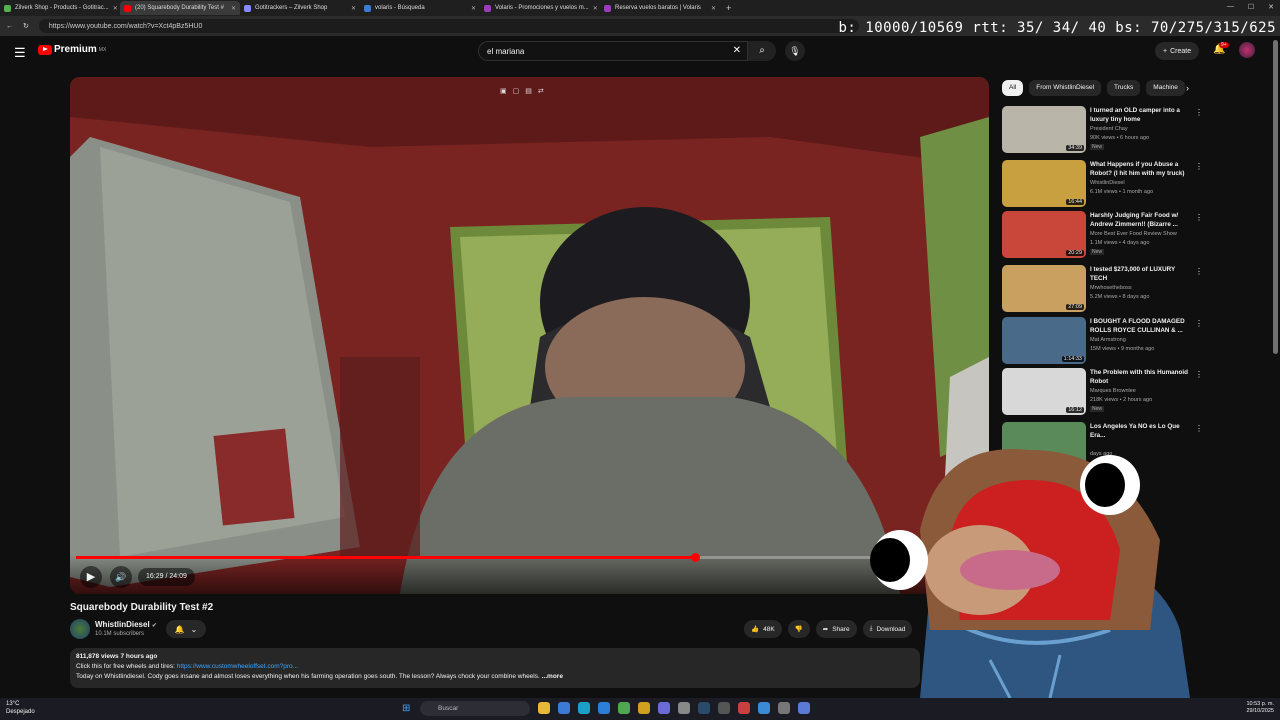 This screenshot has width=1280, height=720. I want to click on video-thumbnail: 27:09, so click(1044, 288).